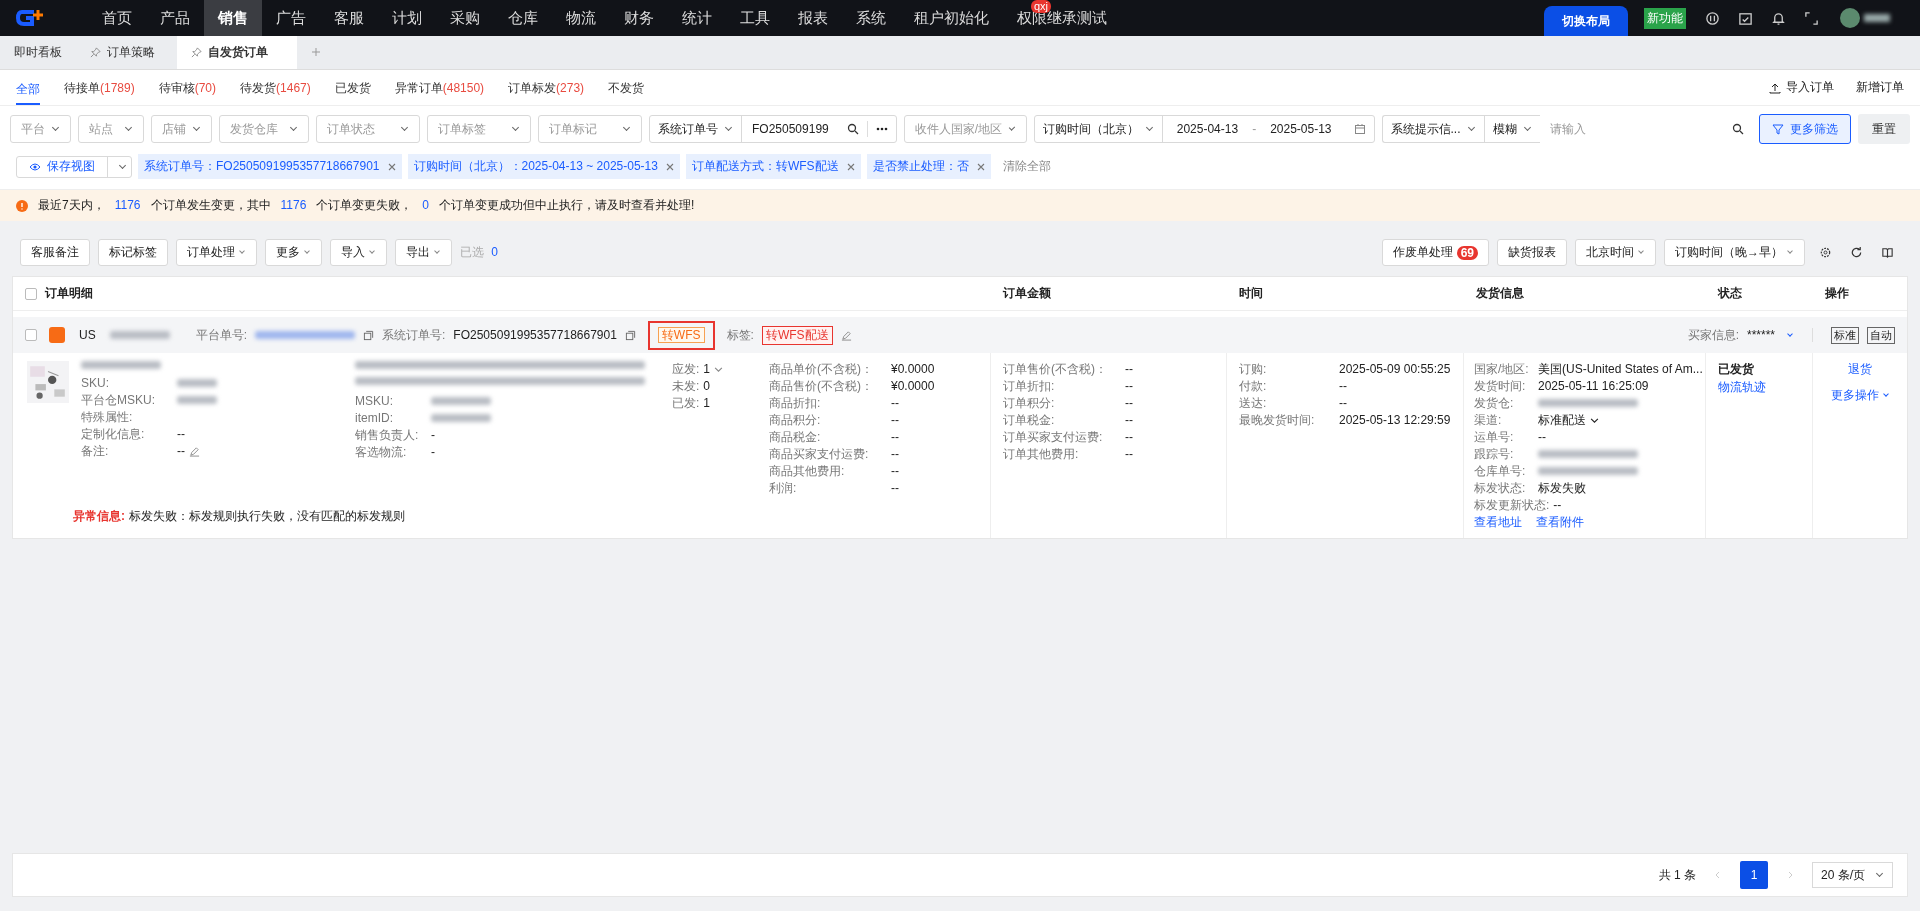 The height and width of the screenshot is (911, 1920). What do you see at coordinates (535, 335) in the screenshot?
I see `system-order-number: FO2505091995357718667901` at bounding box center [535, 335].